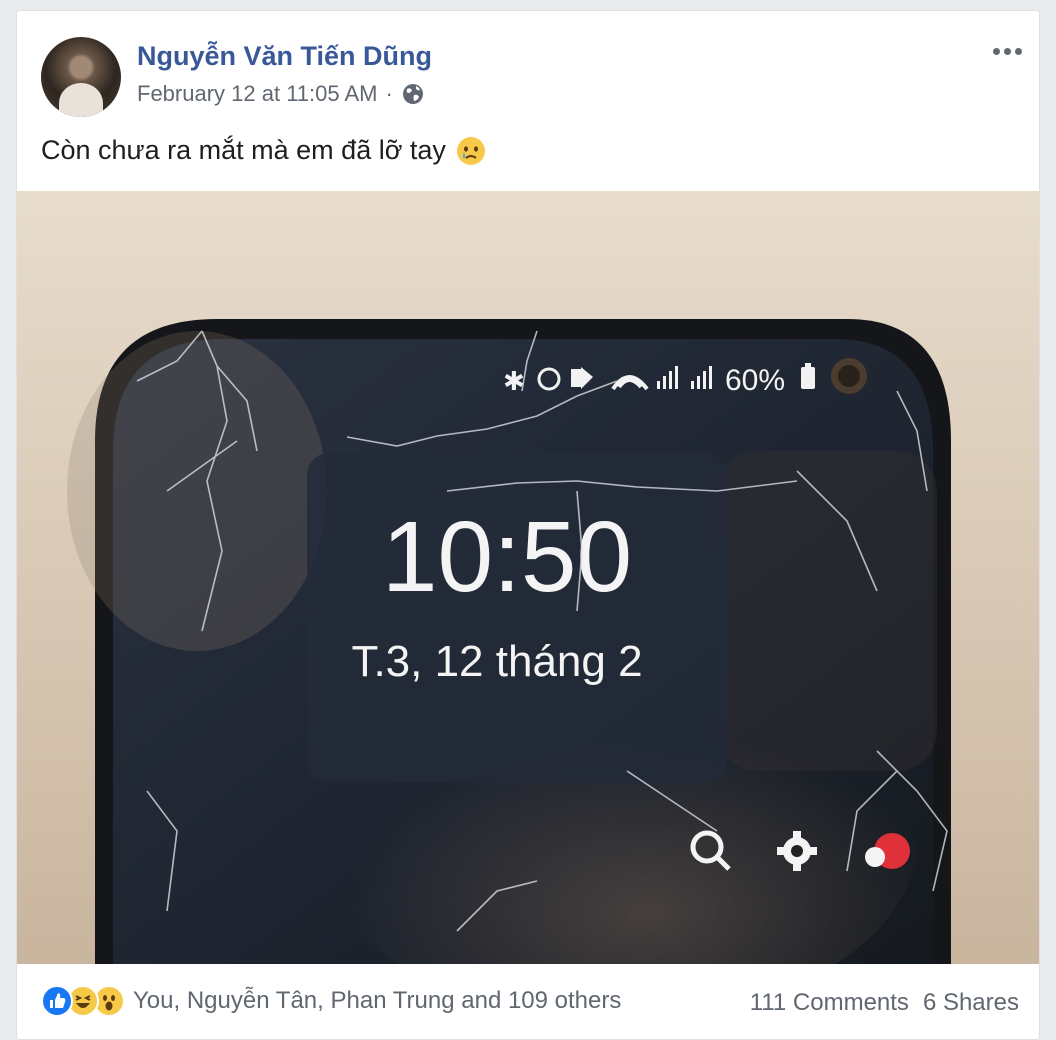 The image size is (1056, 1040). Describe the element at coordinates (1007, 51) in the screenshot. I see `more-options-icon` at that location.